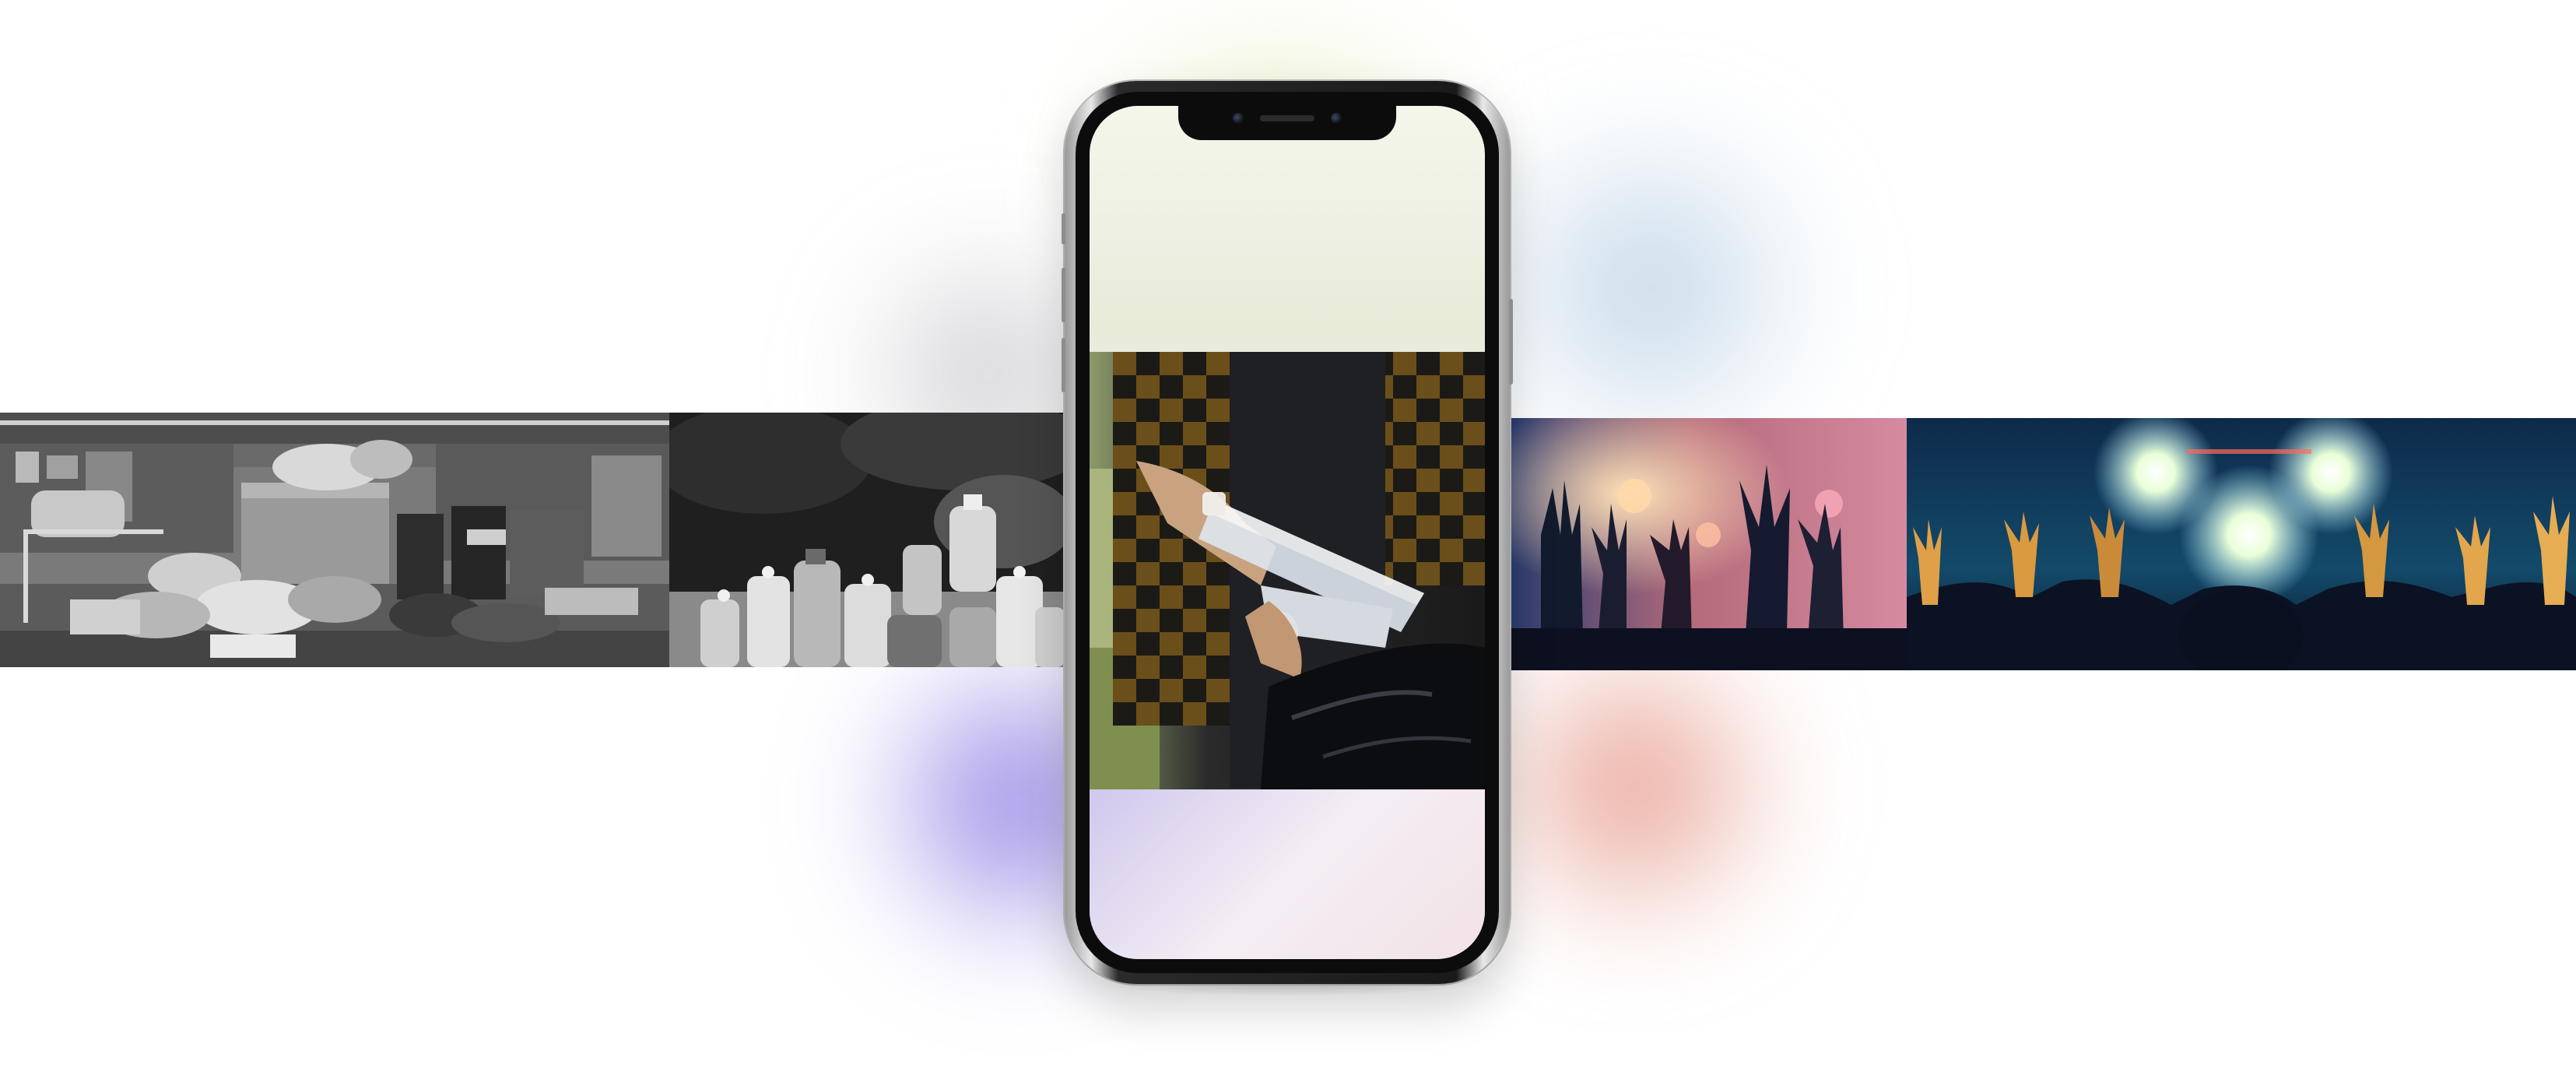 Image resolution: width=2576 pixels, height=1079 pixels. What do you see at coordinates (1708, 544) in the screenshot?
I see `crowd-hands-photo` at bounding box center [1708, 544].